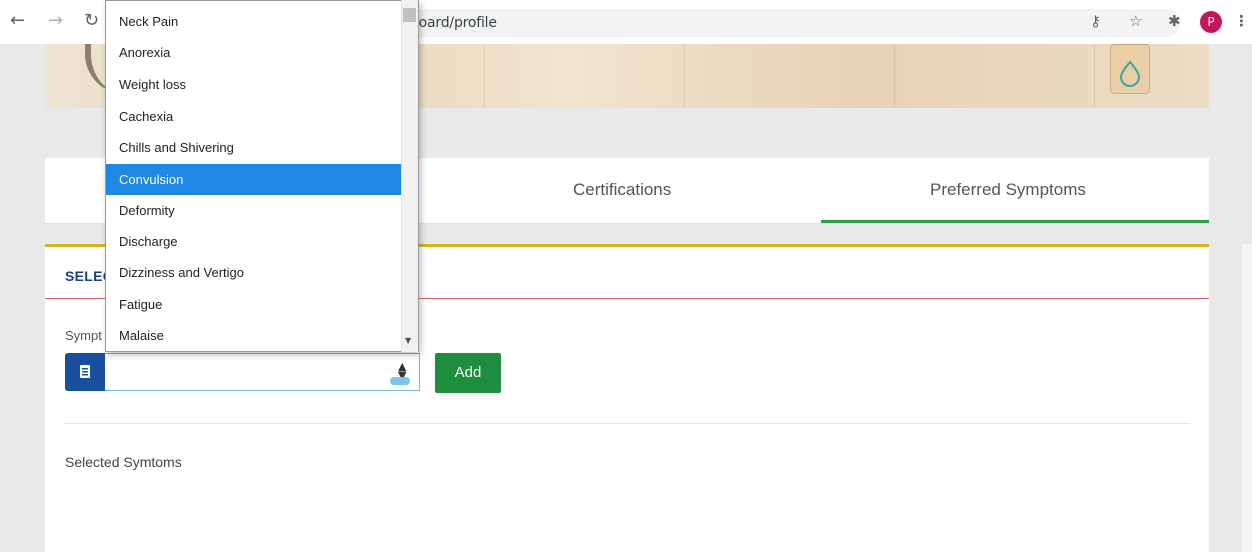  I want to click on forward-arrow-icon: →, so click(55, 20).